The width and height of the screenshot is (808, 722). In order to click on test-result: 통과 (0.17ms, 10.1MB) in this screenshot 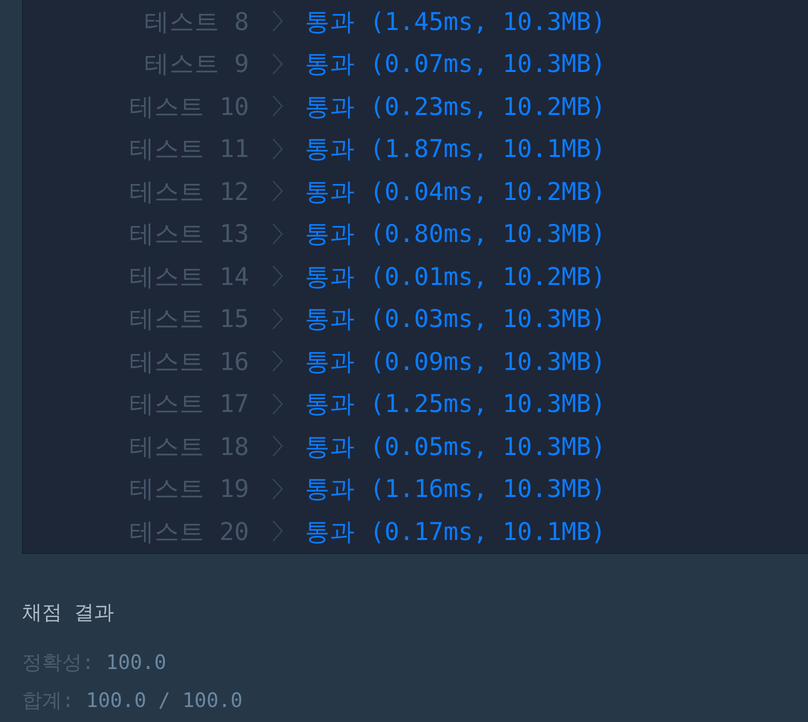, I will do `click(456, 532)`.